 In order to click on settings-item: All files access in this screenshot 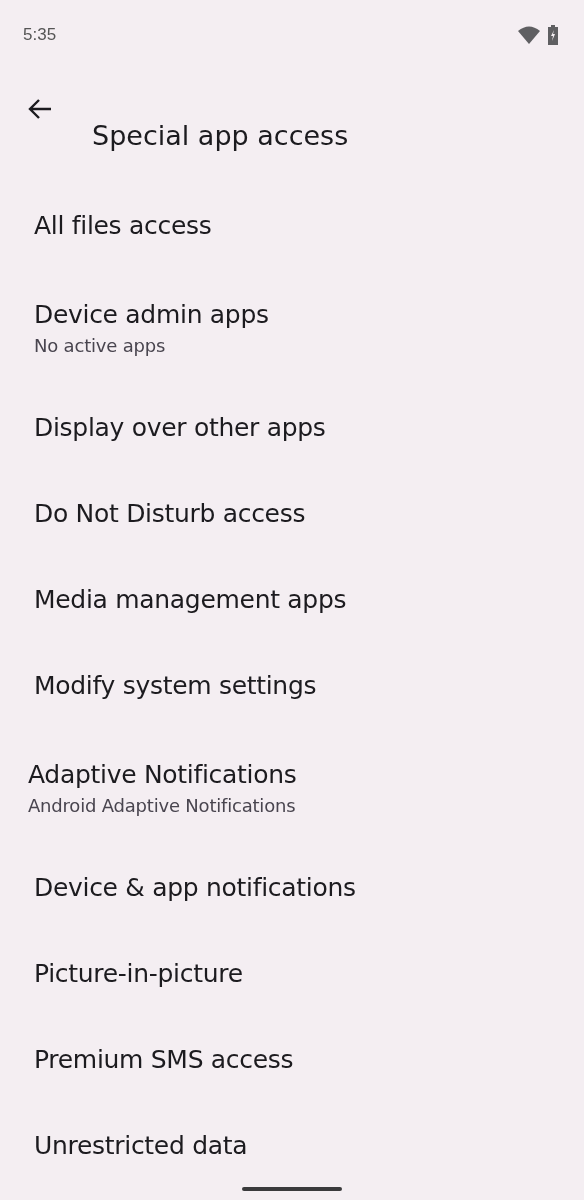, I will do `click(292, 226)`.